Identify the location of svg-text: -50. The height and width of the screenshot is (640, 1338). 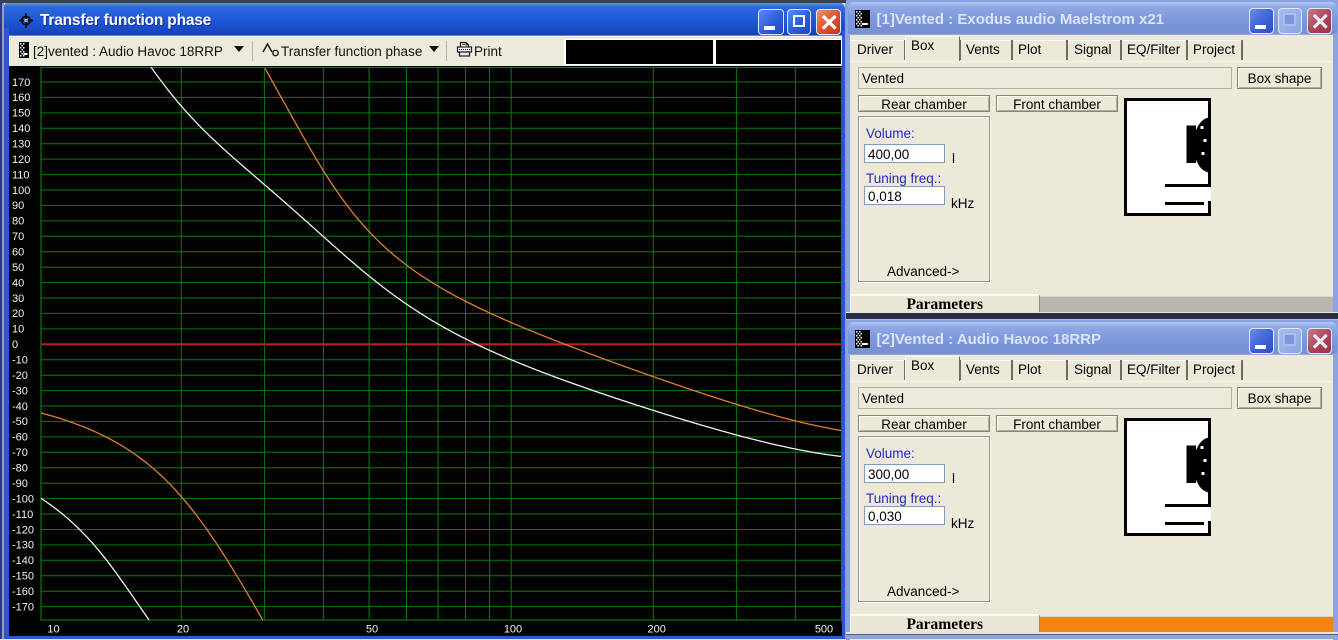
(20, 422).